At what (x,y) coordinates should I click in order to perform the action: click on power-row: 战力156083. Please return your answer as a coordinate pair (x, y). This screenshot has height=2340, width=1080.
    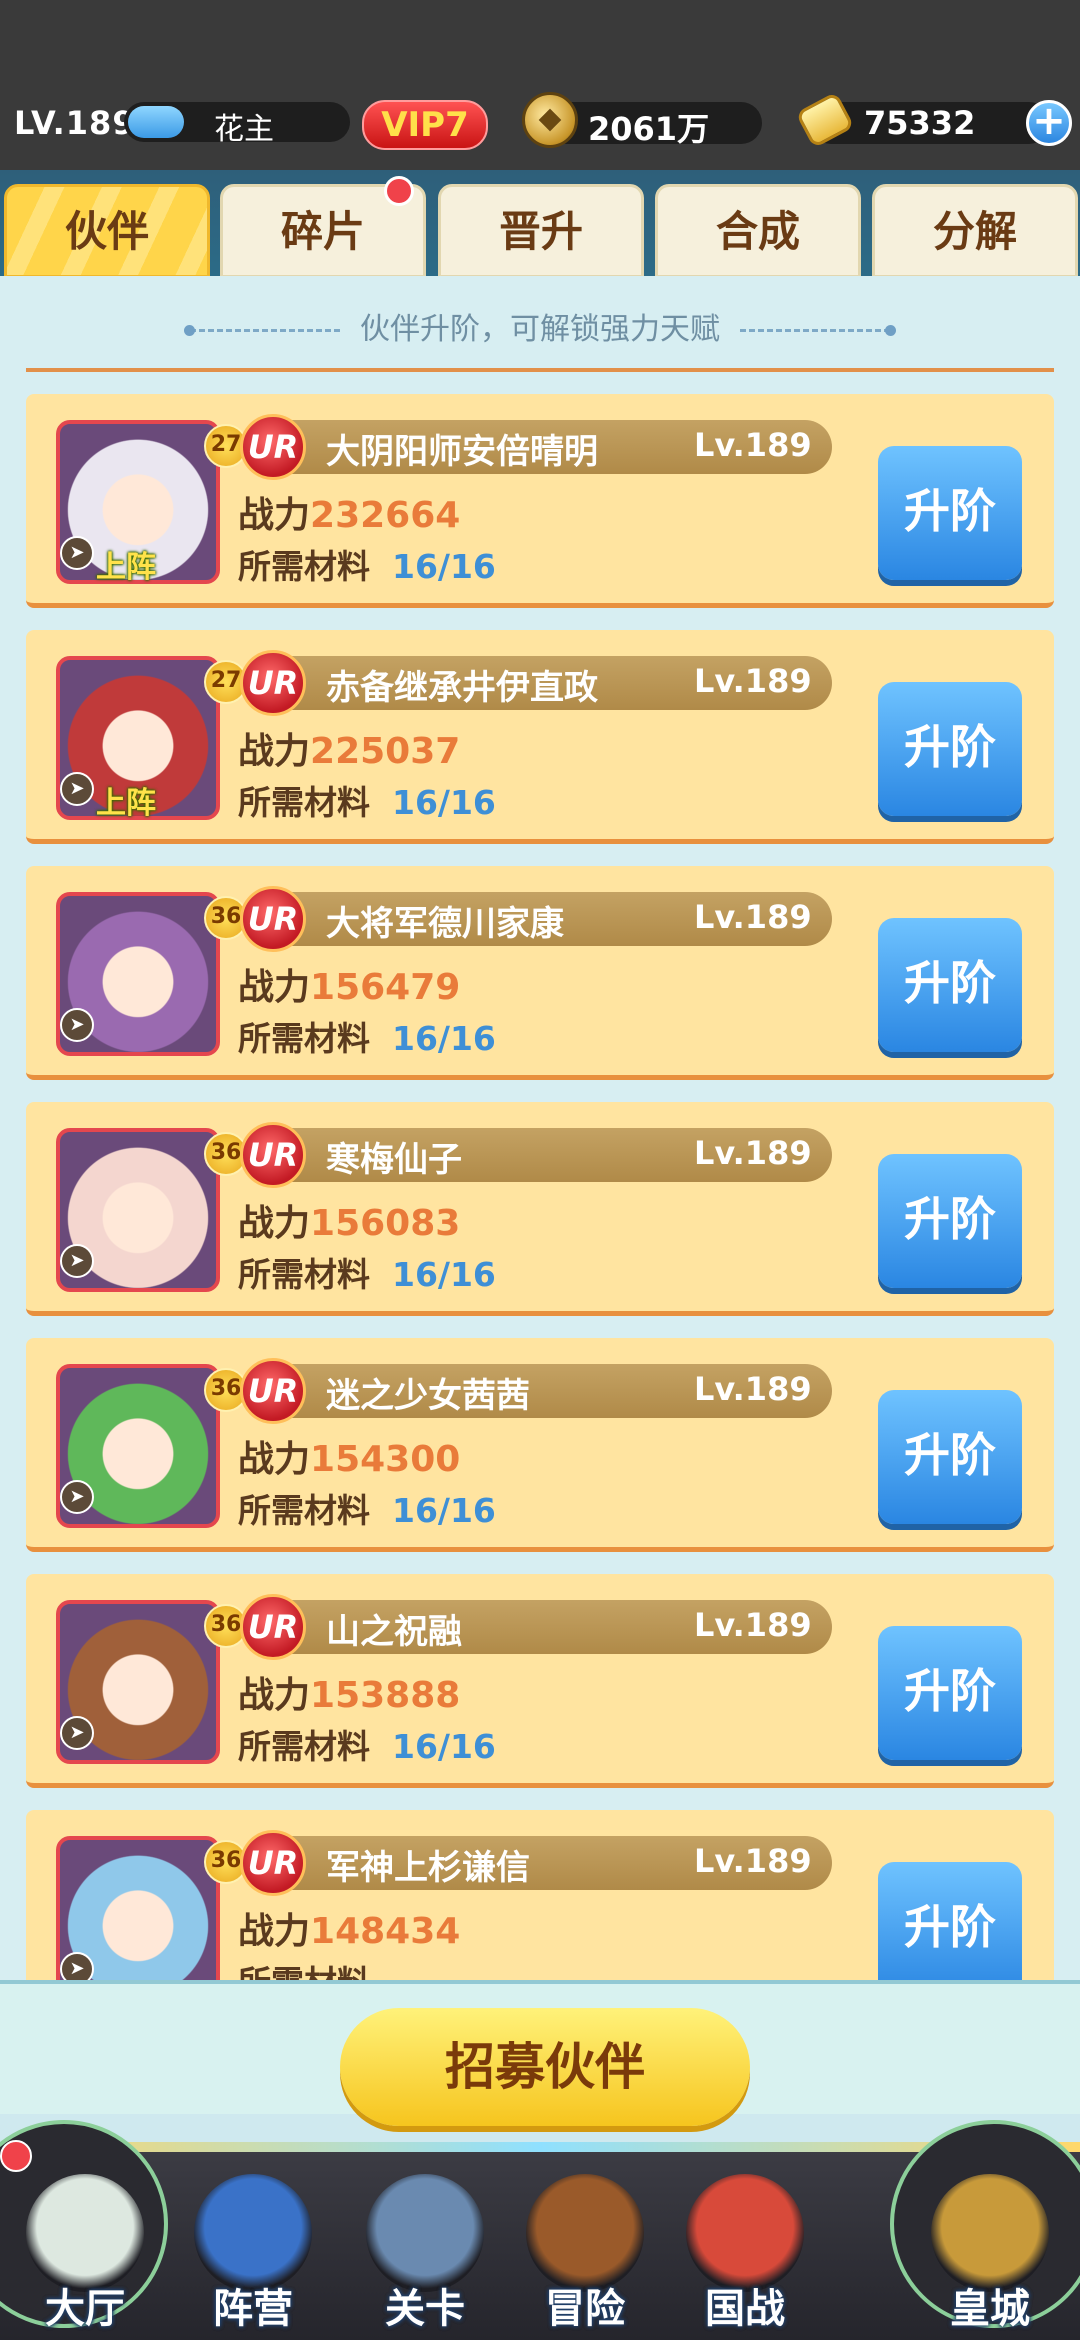
    Looking at the image, I should click on (349, 1220).